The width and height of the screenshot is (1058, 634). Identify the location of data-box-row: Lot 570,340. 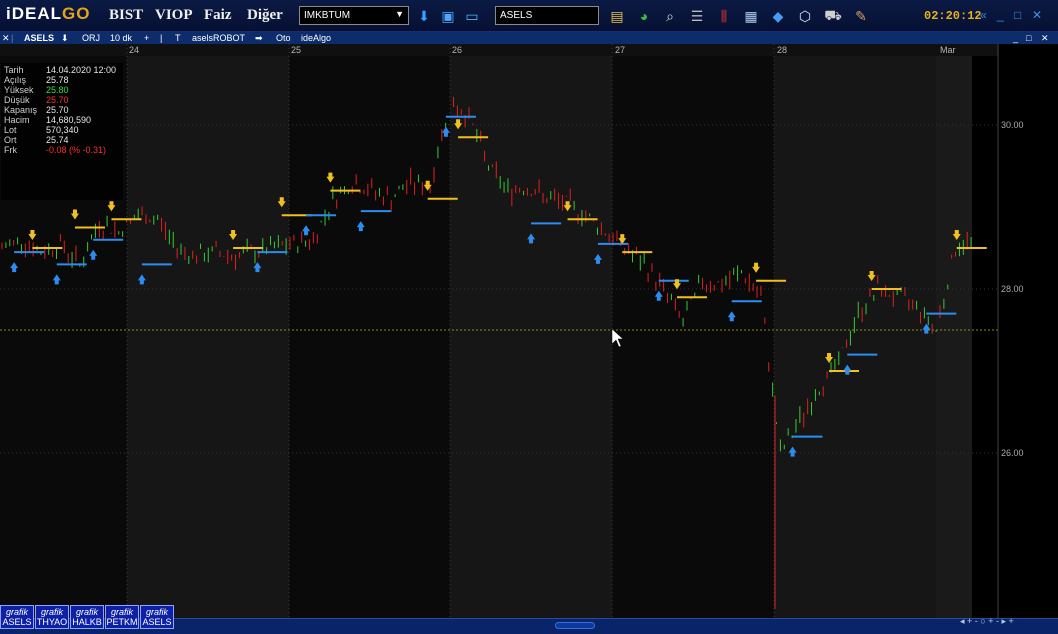
(62, 130).